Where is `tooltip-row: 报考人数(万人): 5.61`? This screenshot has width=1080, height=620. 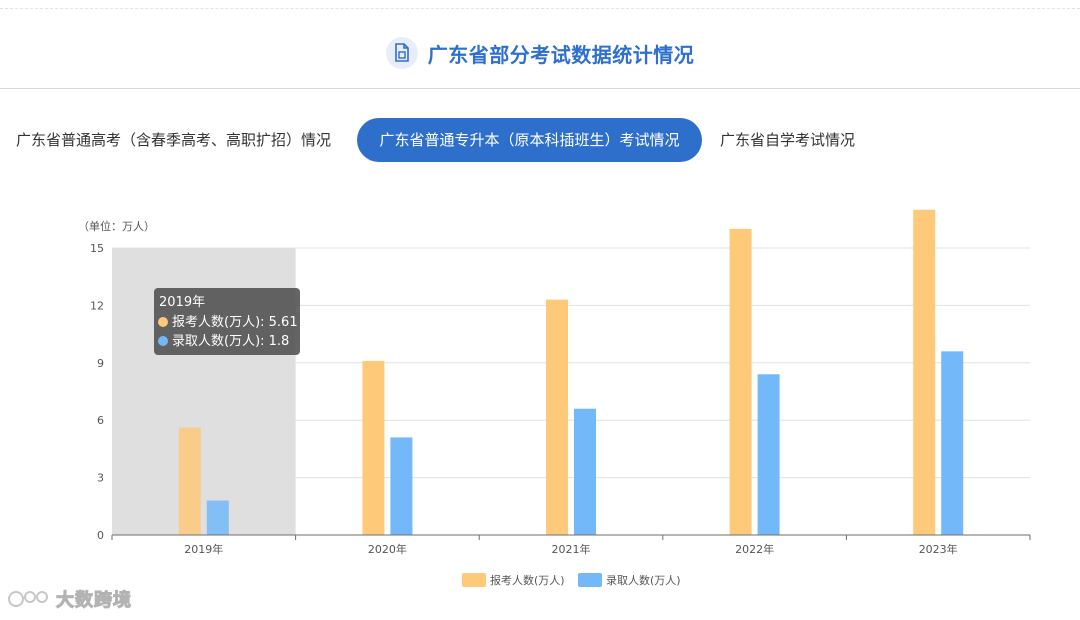
tooltip-row: 报考人数(万人): 5.61 is located at coordinates (235, 322).